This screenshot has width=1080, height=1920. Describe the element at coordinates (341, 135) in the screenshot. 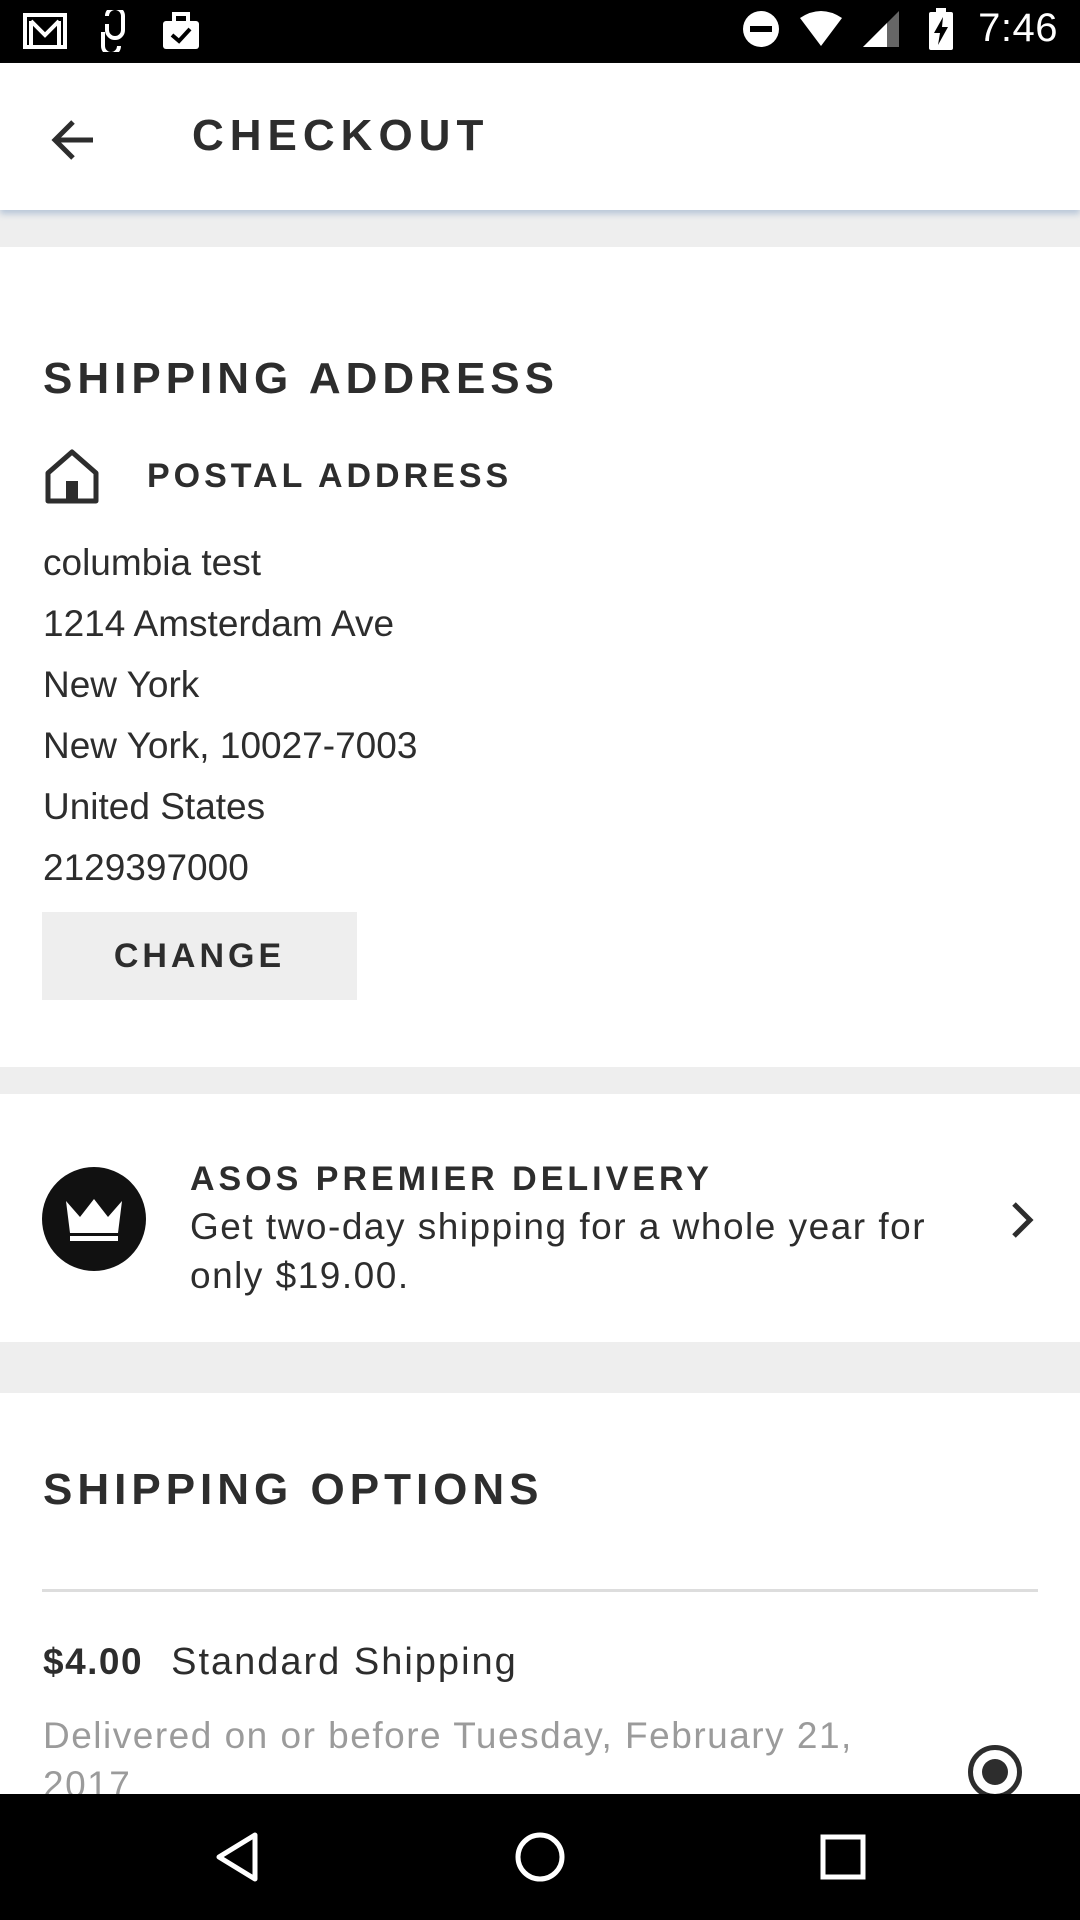

I see `page-title: CHECKOUT` at that location.